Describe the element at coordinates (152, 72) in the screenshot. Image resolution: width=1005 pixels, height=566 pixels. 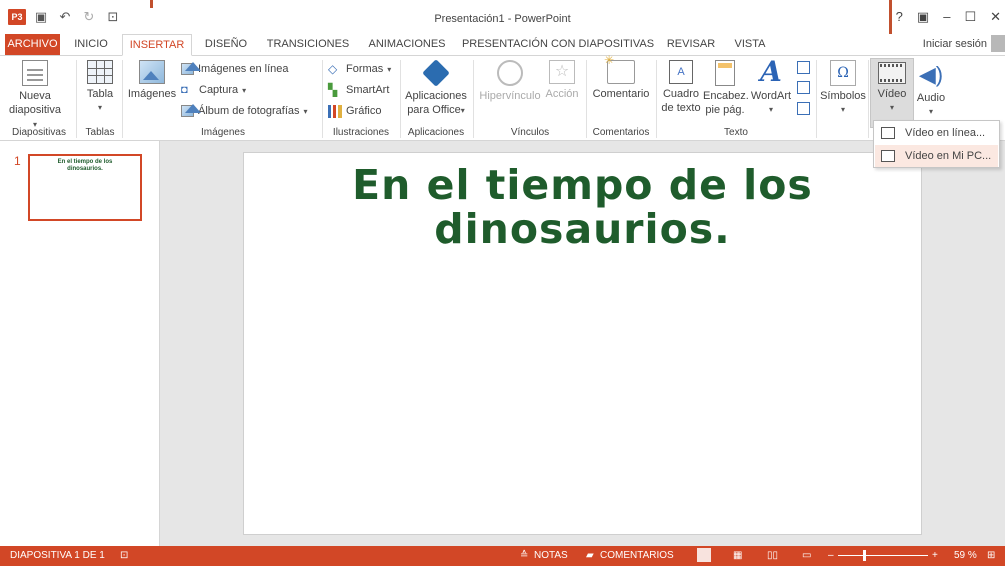
I see `image-icon` at that location.